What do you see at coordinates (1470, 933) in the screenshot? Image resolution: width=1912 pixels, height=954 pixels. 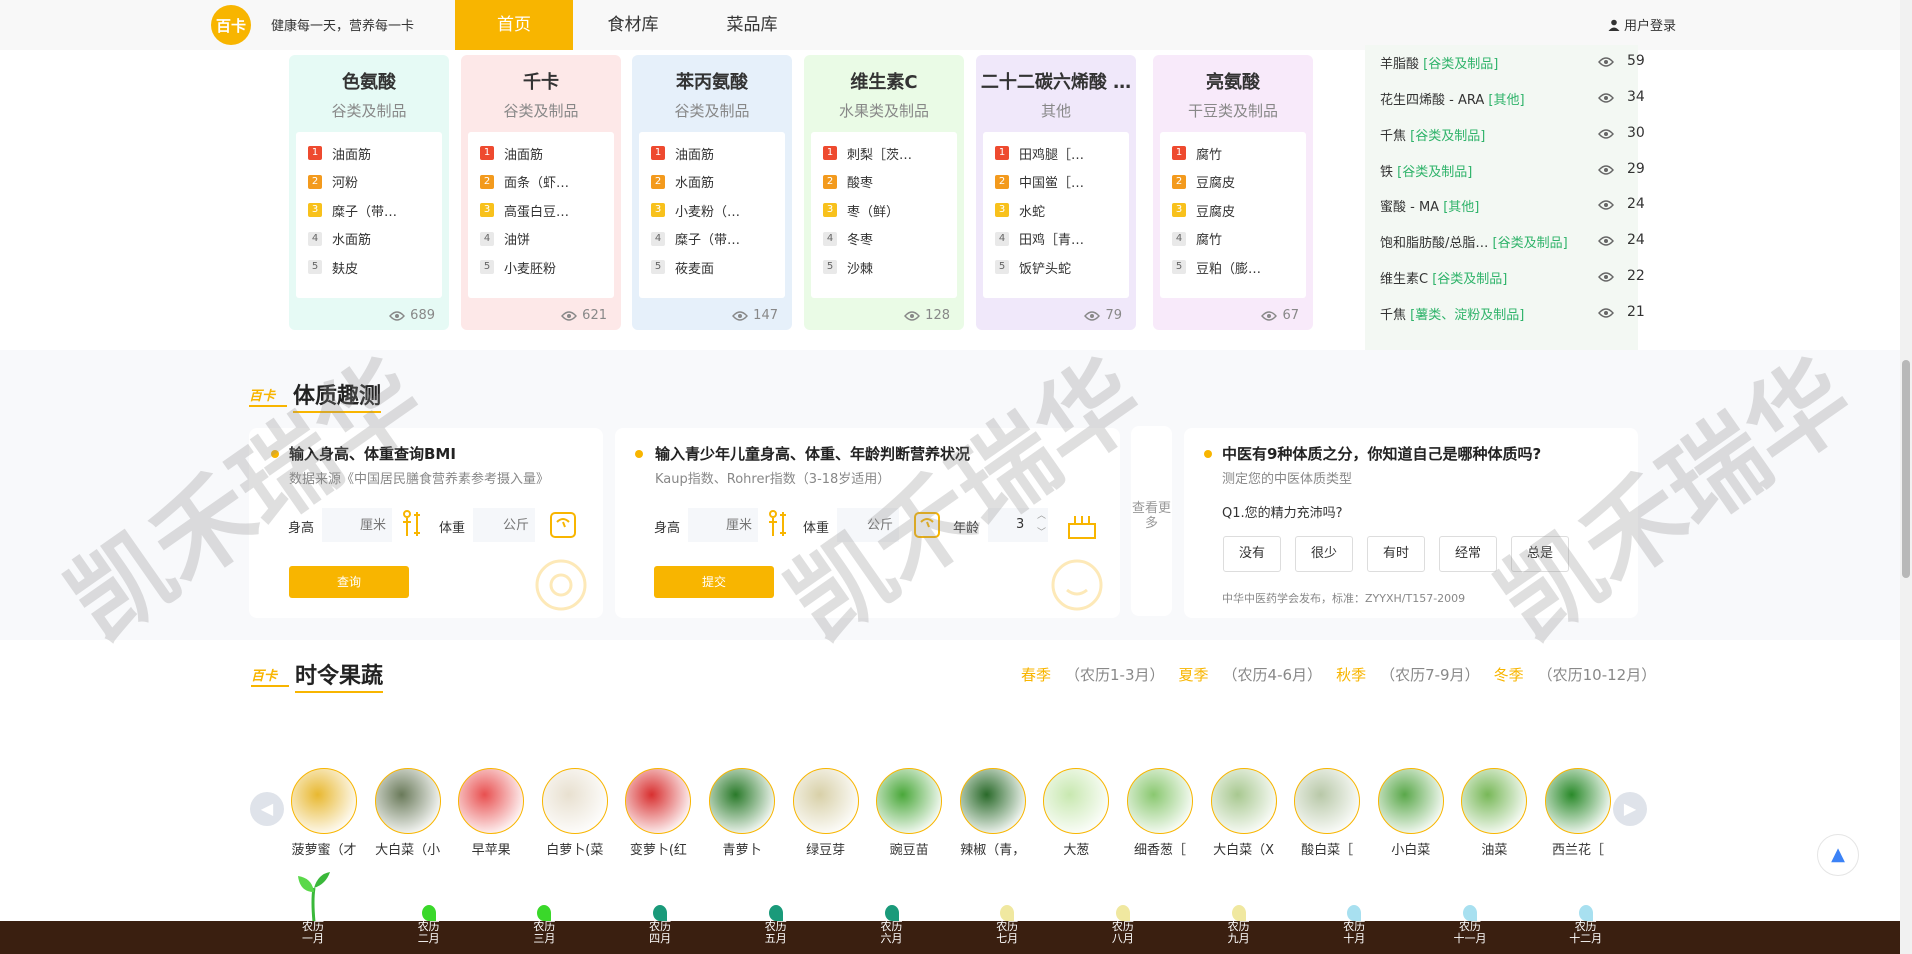 I see `month-label: 农历 十一月` at bounding box center [1470, 933].